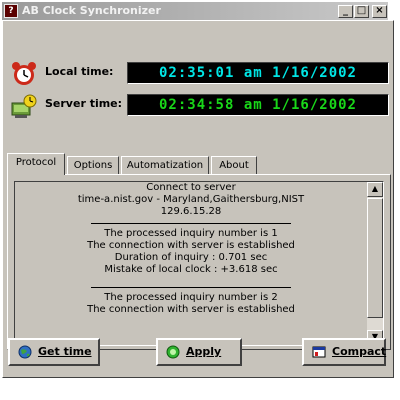  What do you see at coordinates (234, 165) in the screenshot?
I see `tab-about: About` at bounding box center [234, 165].